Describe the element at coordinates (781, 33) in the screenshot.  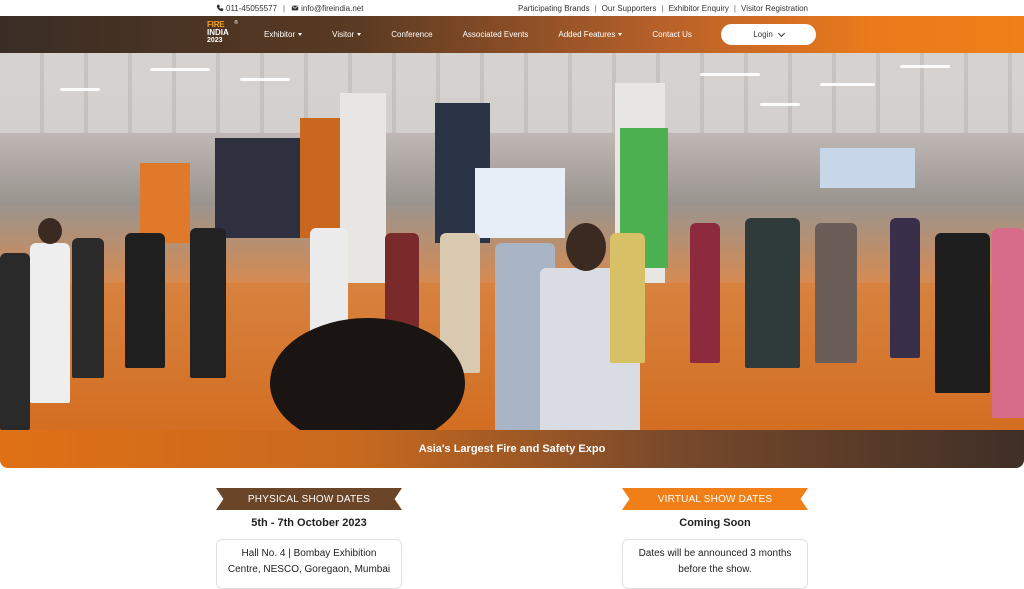
I see `chevron-down-icon` at that location.